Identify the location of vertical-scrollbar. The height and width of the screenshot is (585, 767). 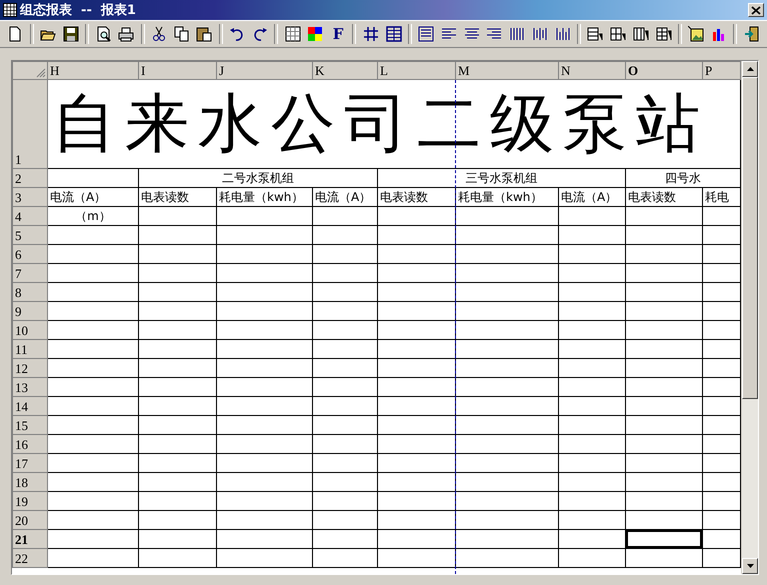
(749, 317).